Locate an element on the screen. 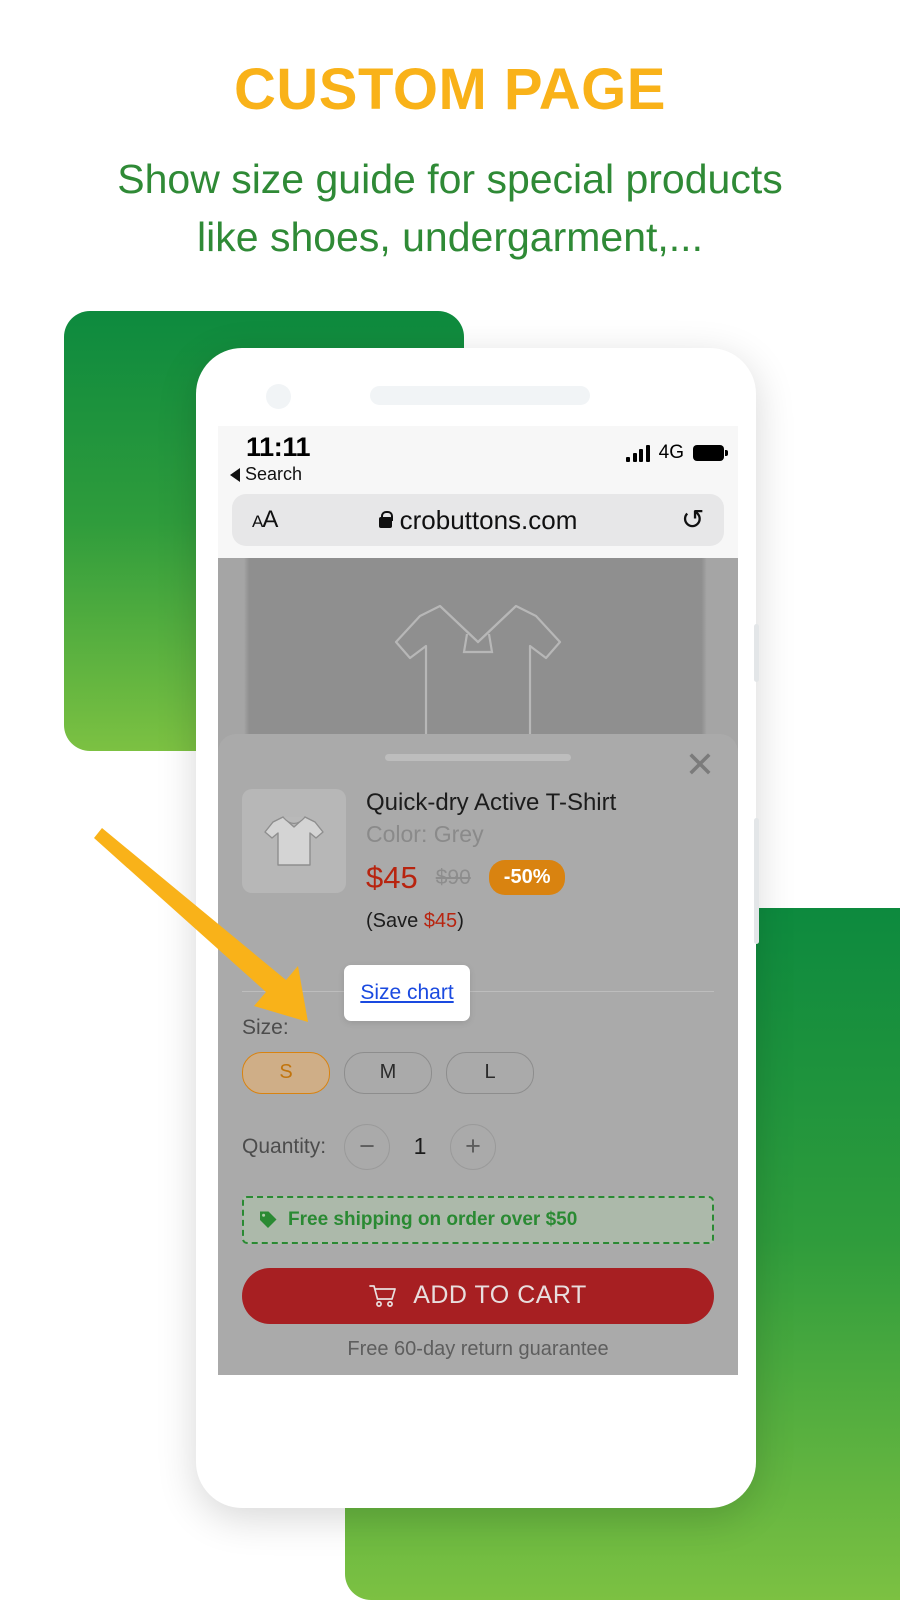 The image size is (900, 1600). size-option-s: S is located at coordinates (286, 1072).